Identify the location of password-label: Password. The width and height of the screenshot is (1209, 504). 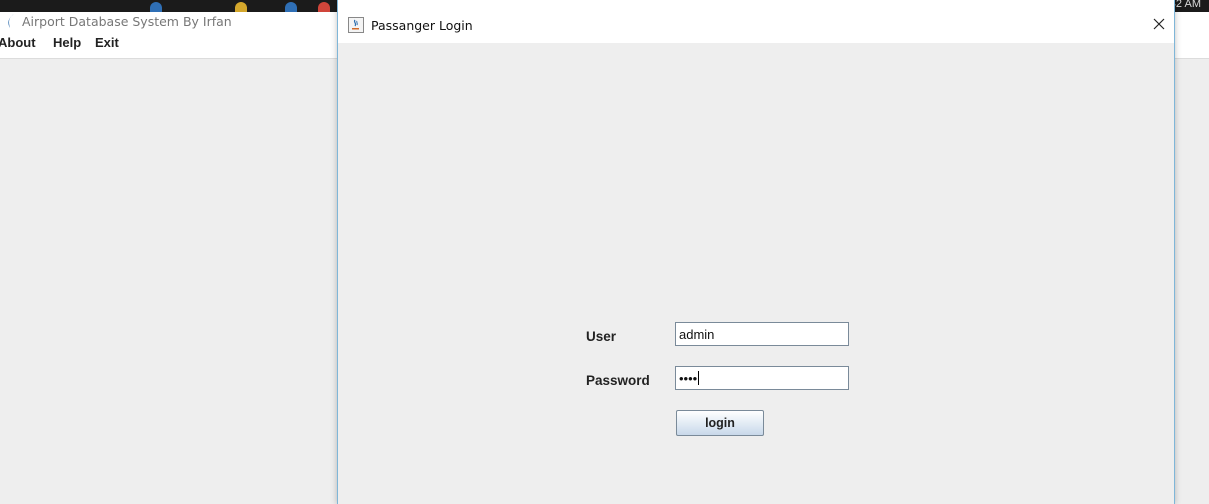
(618, 380).